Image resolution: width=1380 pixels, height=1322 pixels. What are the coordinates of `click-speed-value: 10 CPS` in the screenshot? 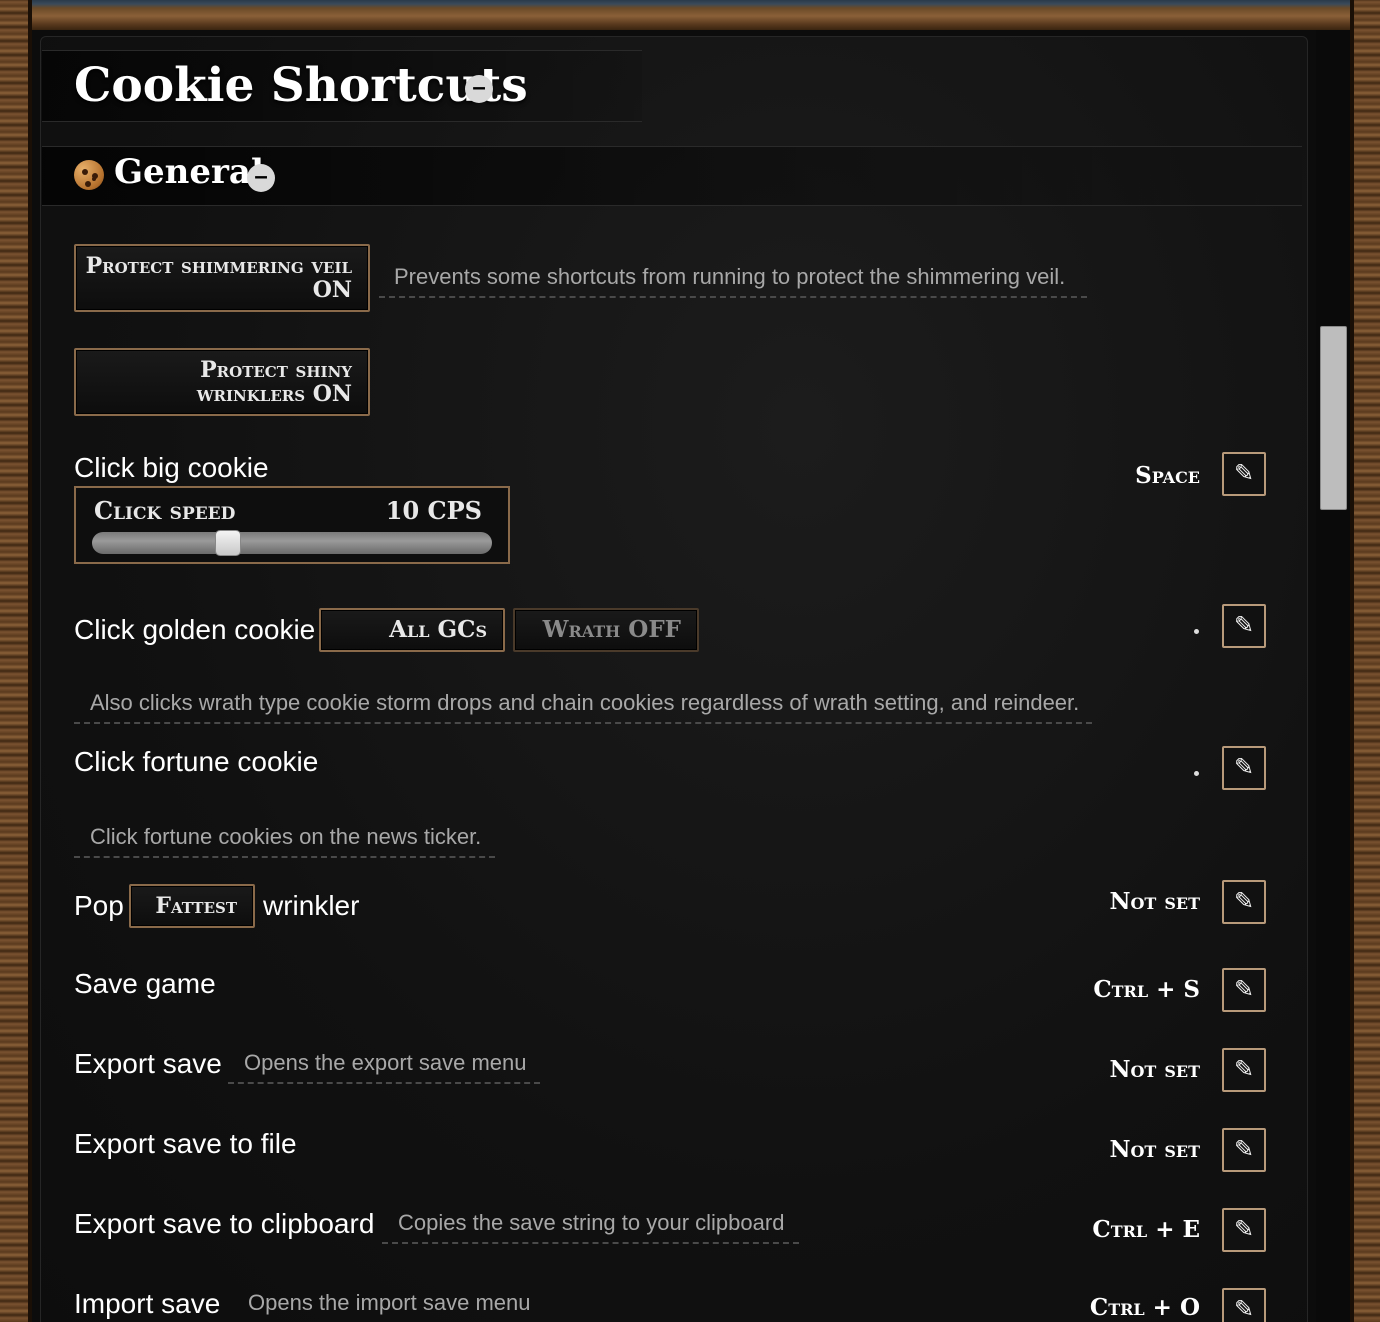 It's located at (433, 510).